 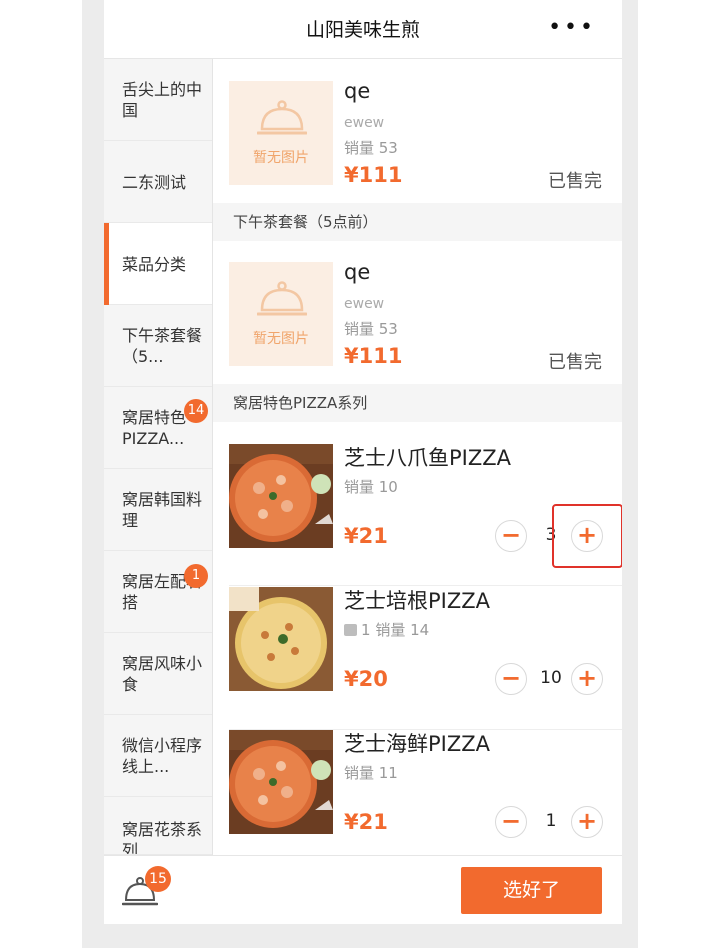 What do you see at coordinates (154, 182) in the screenshot?
I see `category-label: 二东测试` at bounding box center [154, 182].